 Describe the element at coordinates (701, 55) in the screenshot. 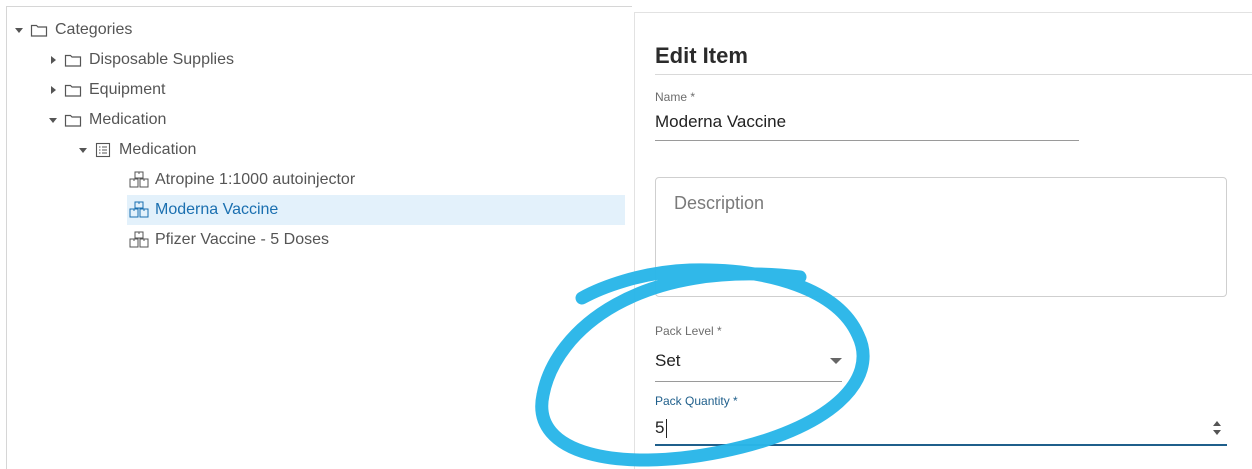

I see `page-title: Edit Item` at that location.